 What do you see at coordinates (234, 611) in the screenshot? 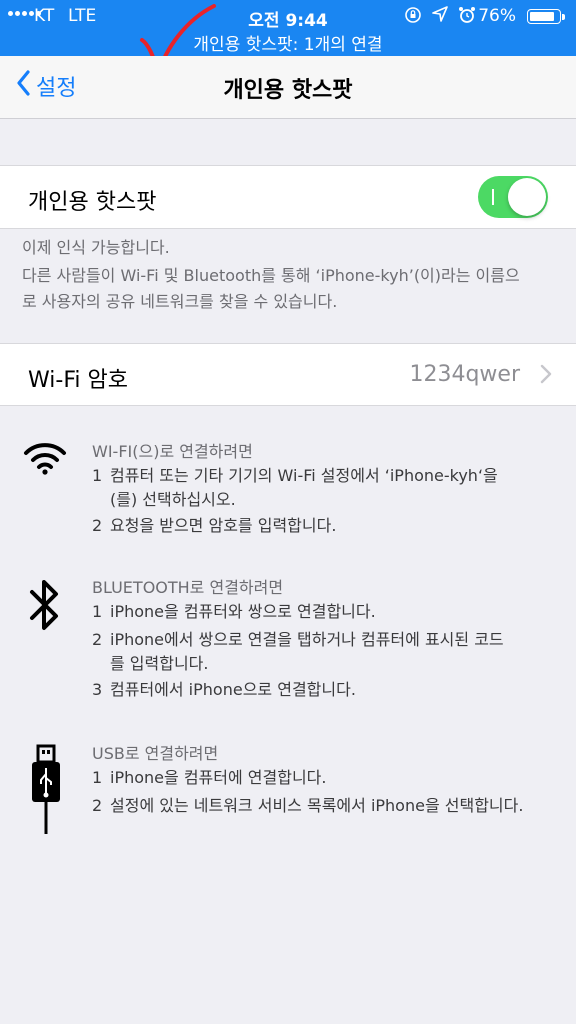
I see `bluetooth-step-1: 1 iPhone을 컴퓨터와 쌍으로 연결합니다.` at bounding box center [234, 611].